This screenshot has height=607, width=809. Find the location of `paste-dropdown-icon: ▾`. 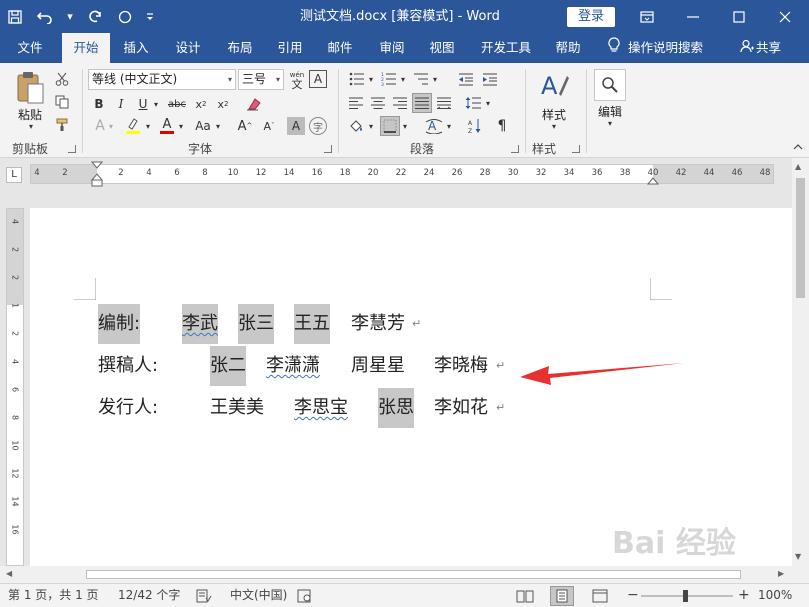

paste-dropdown-icon: ▾ is located at coordinates (31, 126).